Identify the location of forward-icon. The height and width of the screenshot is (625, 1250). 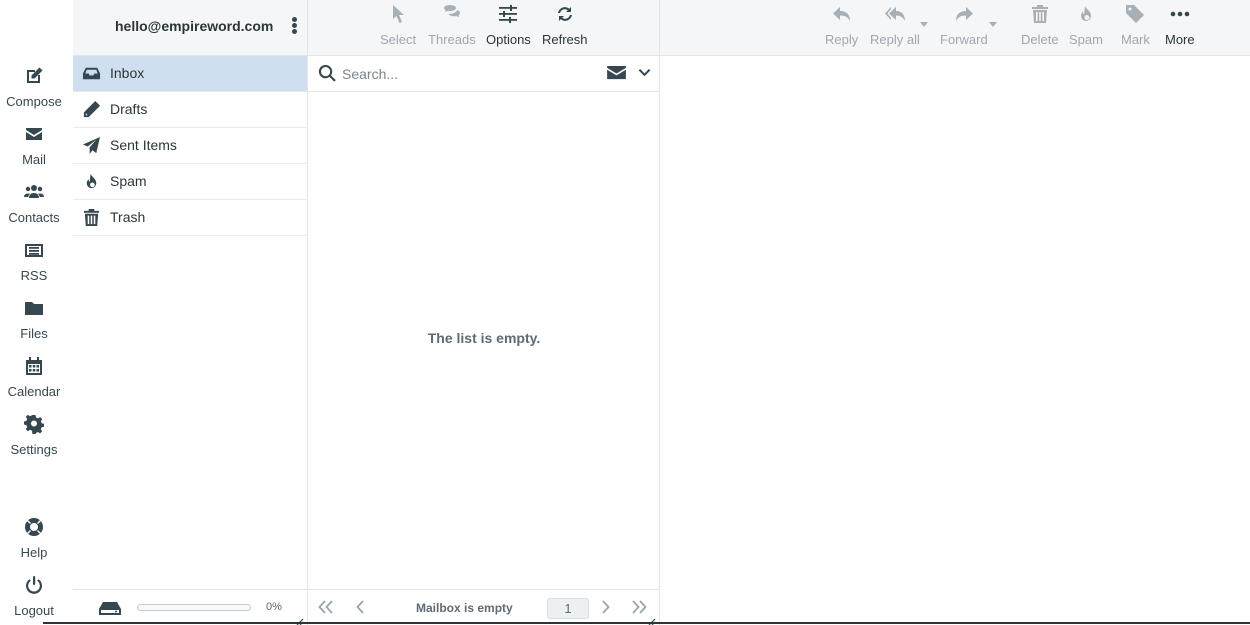
(964, 16).